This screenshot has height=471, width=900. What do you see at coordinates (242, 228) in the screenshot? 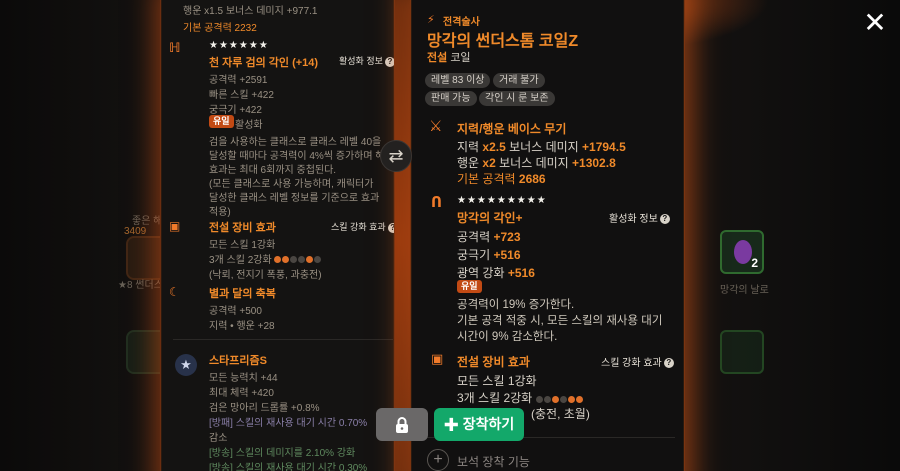
I see `legend-title: 전설 장비 효과` at bounding box center [242, 228].